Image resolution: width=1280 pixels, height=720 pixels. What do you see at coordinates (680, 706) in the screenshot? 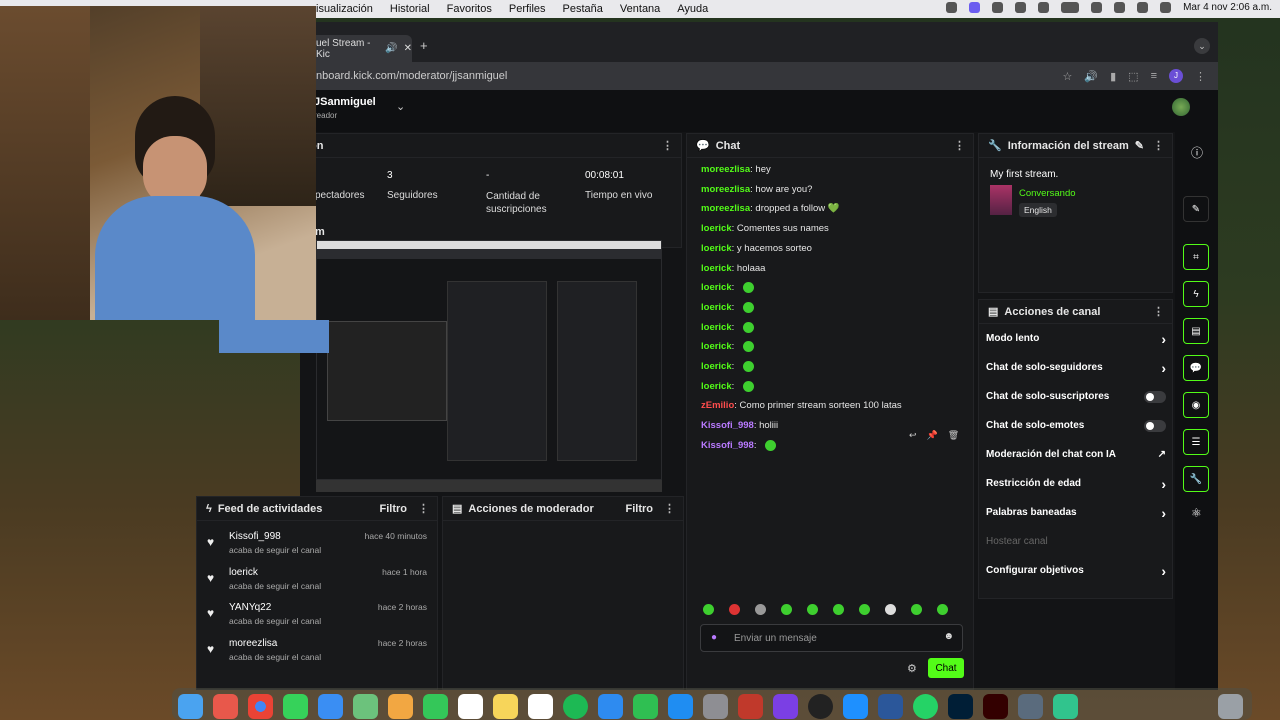
I see `app-store-icon` at bounding box center [680, 706].